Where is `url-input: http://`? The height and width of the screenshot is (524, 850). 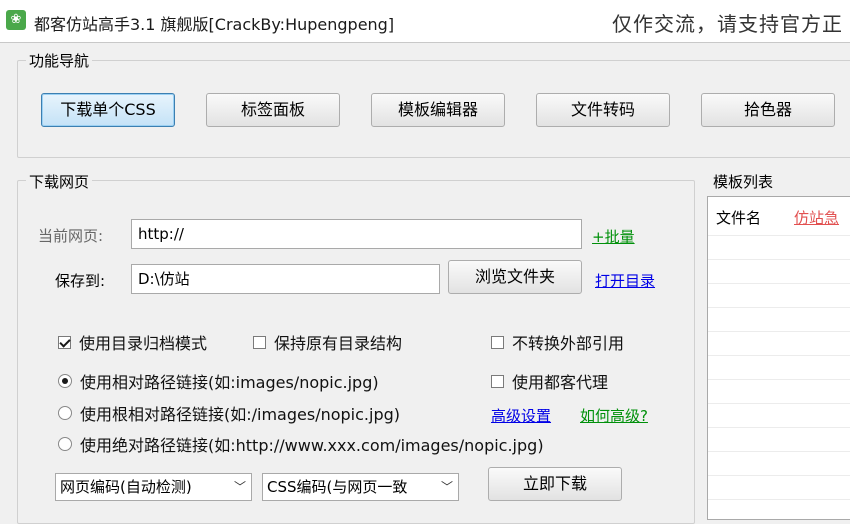 url-input: http:// is located at coordinates (356, 234).